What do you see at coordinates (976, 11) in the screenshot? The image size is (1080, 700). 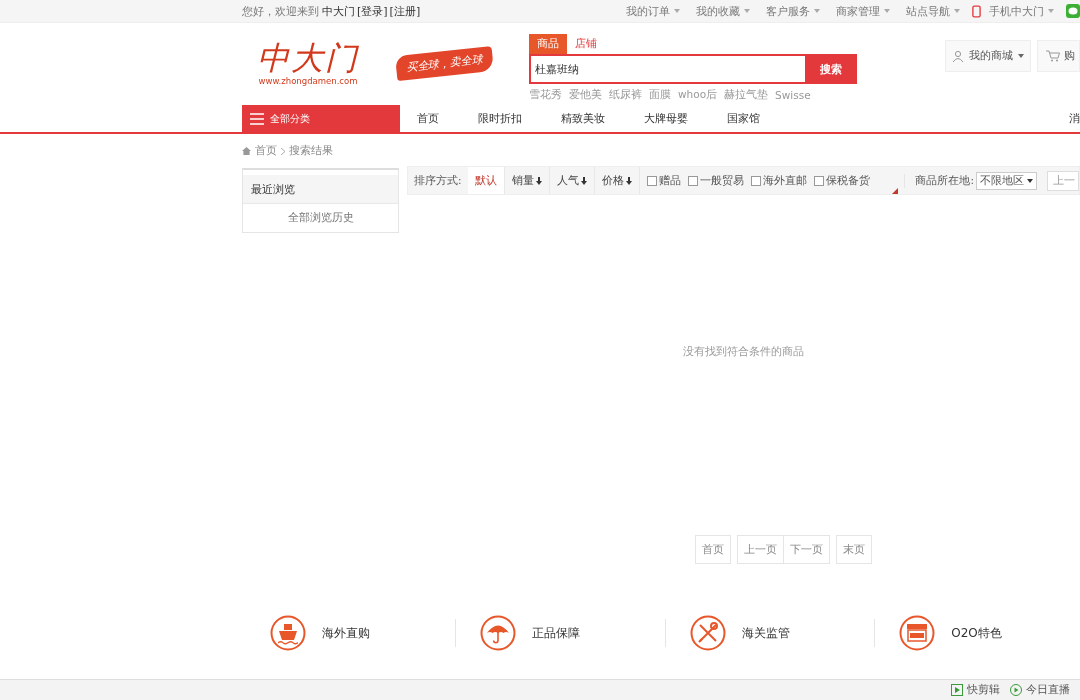 I see `phone-icon` at bounding box center [976, 11].